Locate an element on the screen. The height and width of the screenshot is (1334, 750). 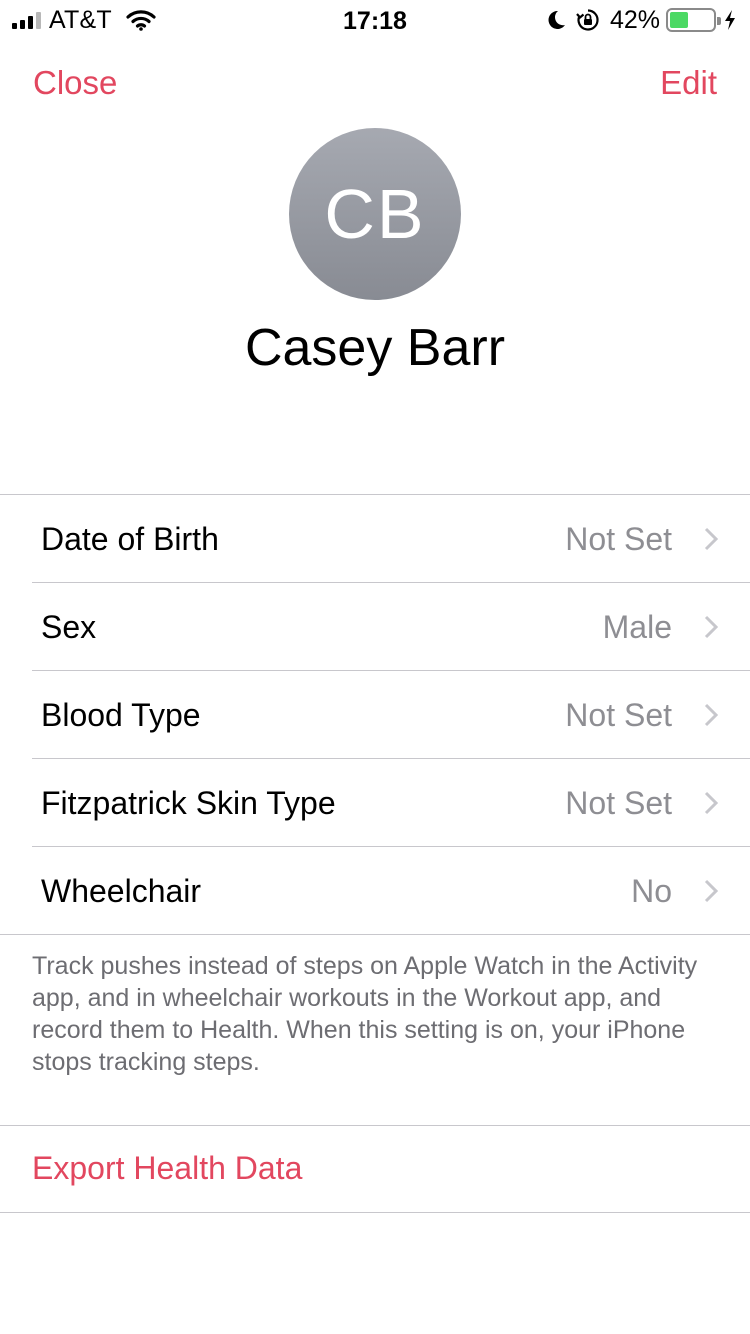
row-label: Fitzpatrick Skin Type is located at coordinates (188, 802).